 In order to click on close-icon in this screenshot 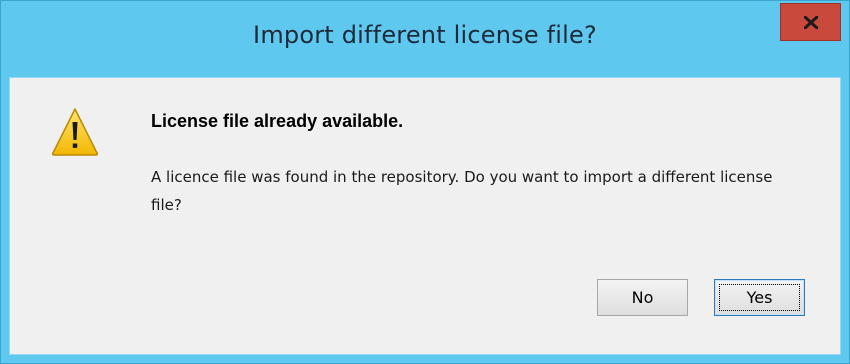, I will do `click(811, 22)`.